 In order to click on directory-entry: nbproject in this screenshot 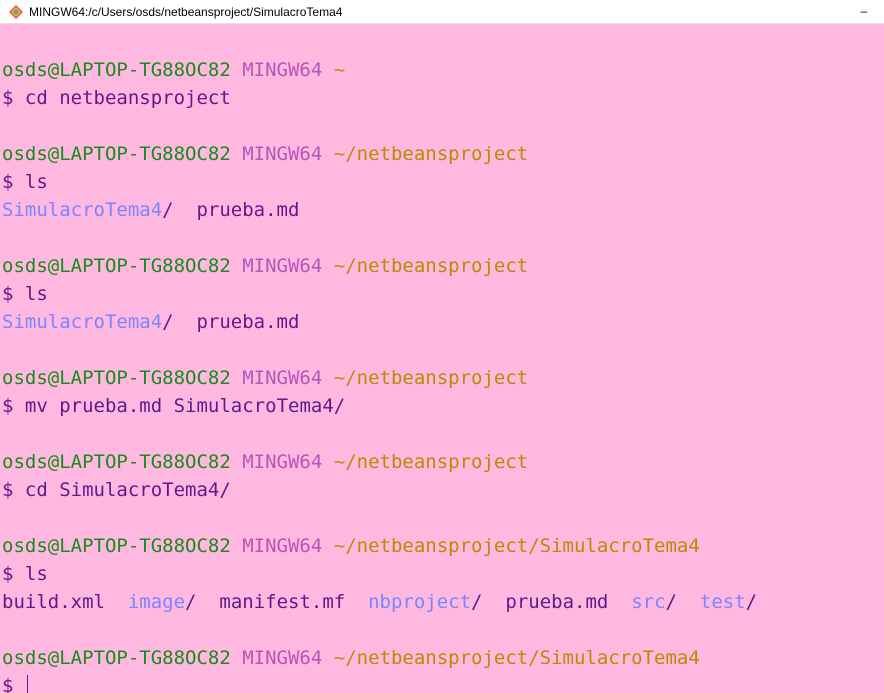, I will do `click(420, 602)`.